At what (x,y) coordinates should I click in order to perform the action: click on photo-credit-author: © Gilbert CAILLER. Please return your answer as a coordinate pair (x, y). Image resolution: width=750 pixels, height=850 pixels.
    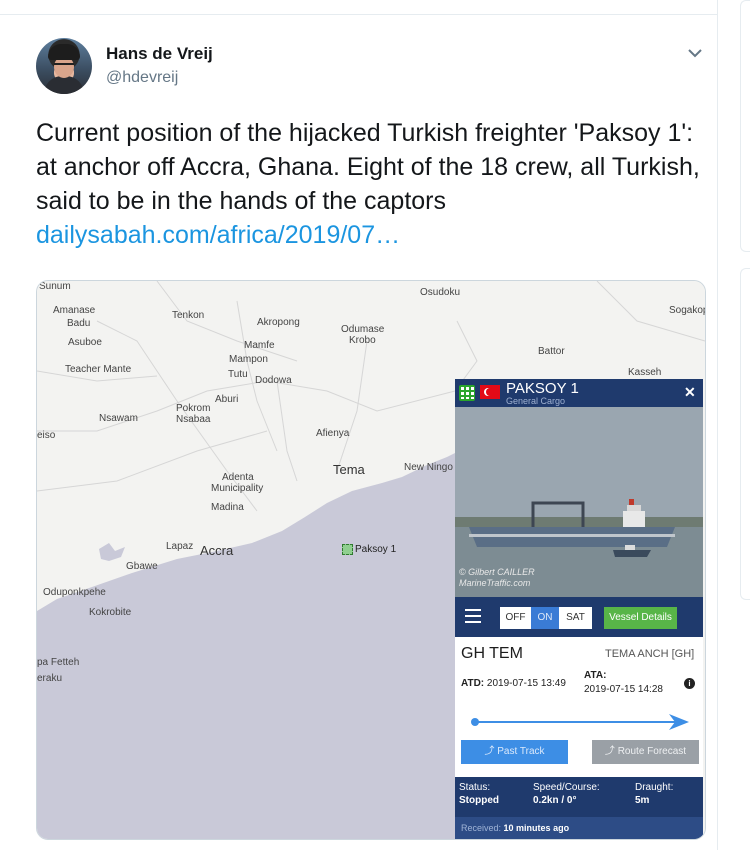
    Looking at the image, I should click on (497, 572).